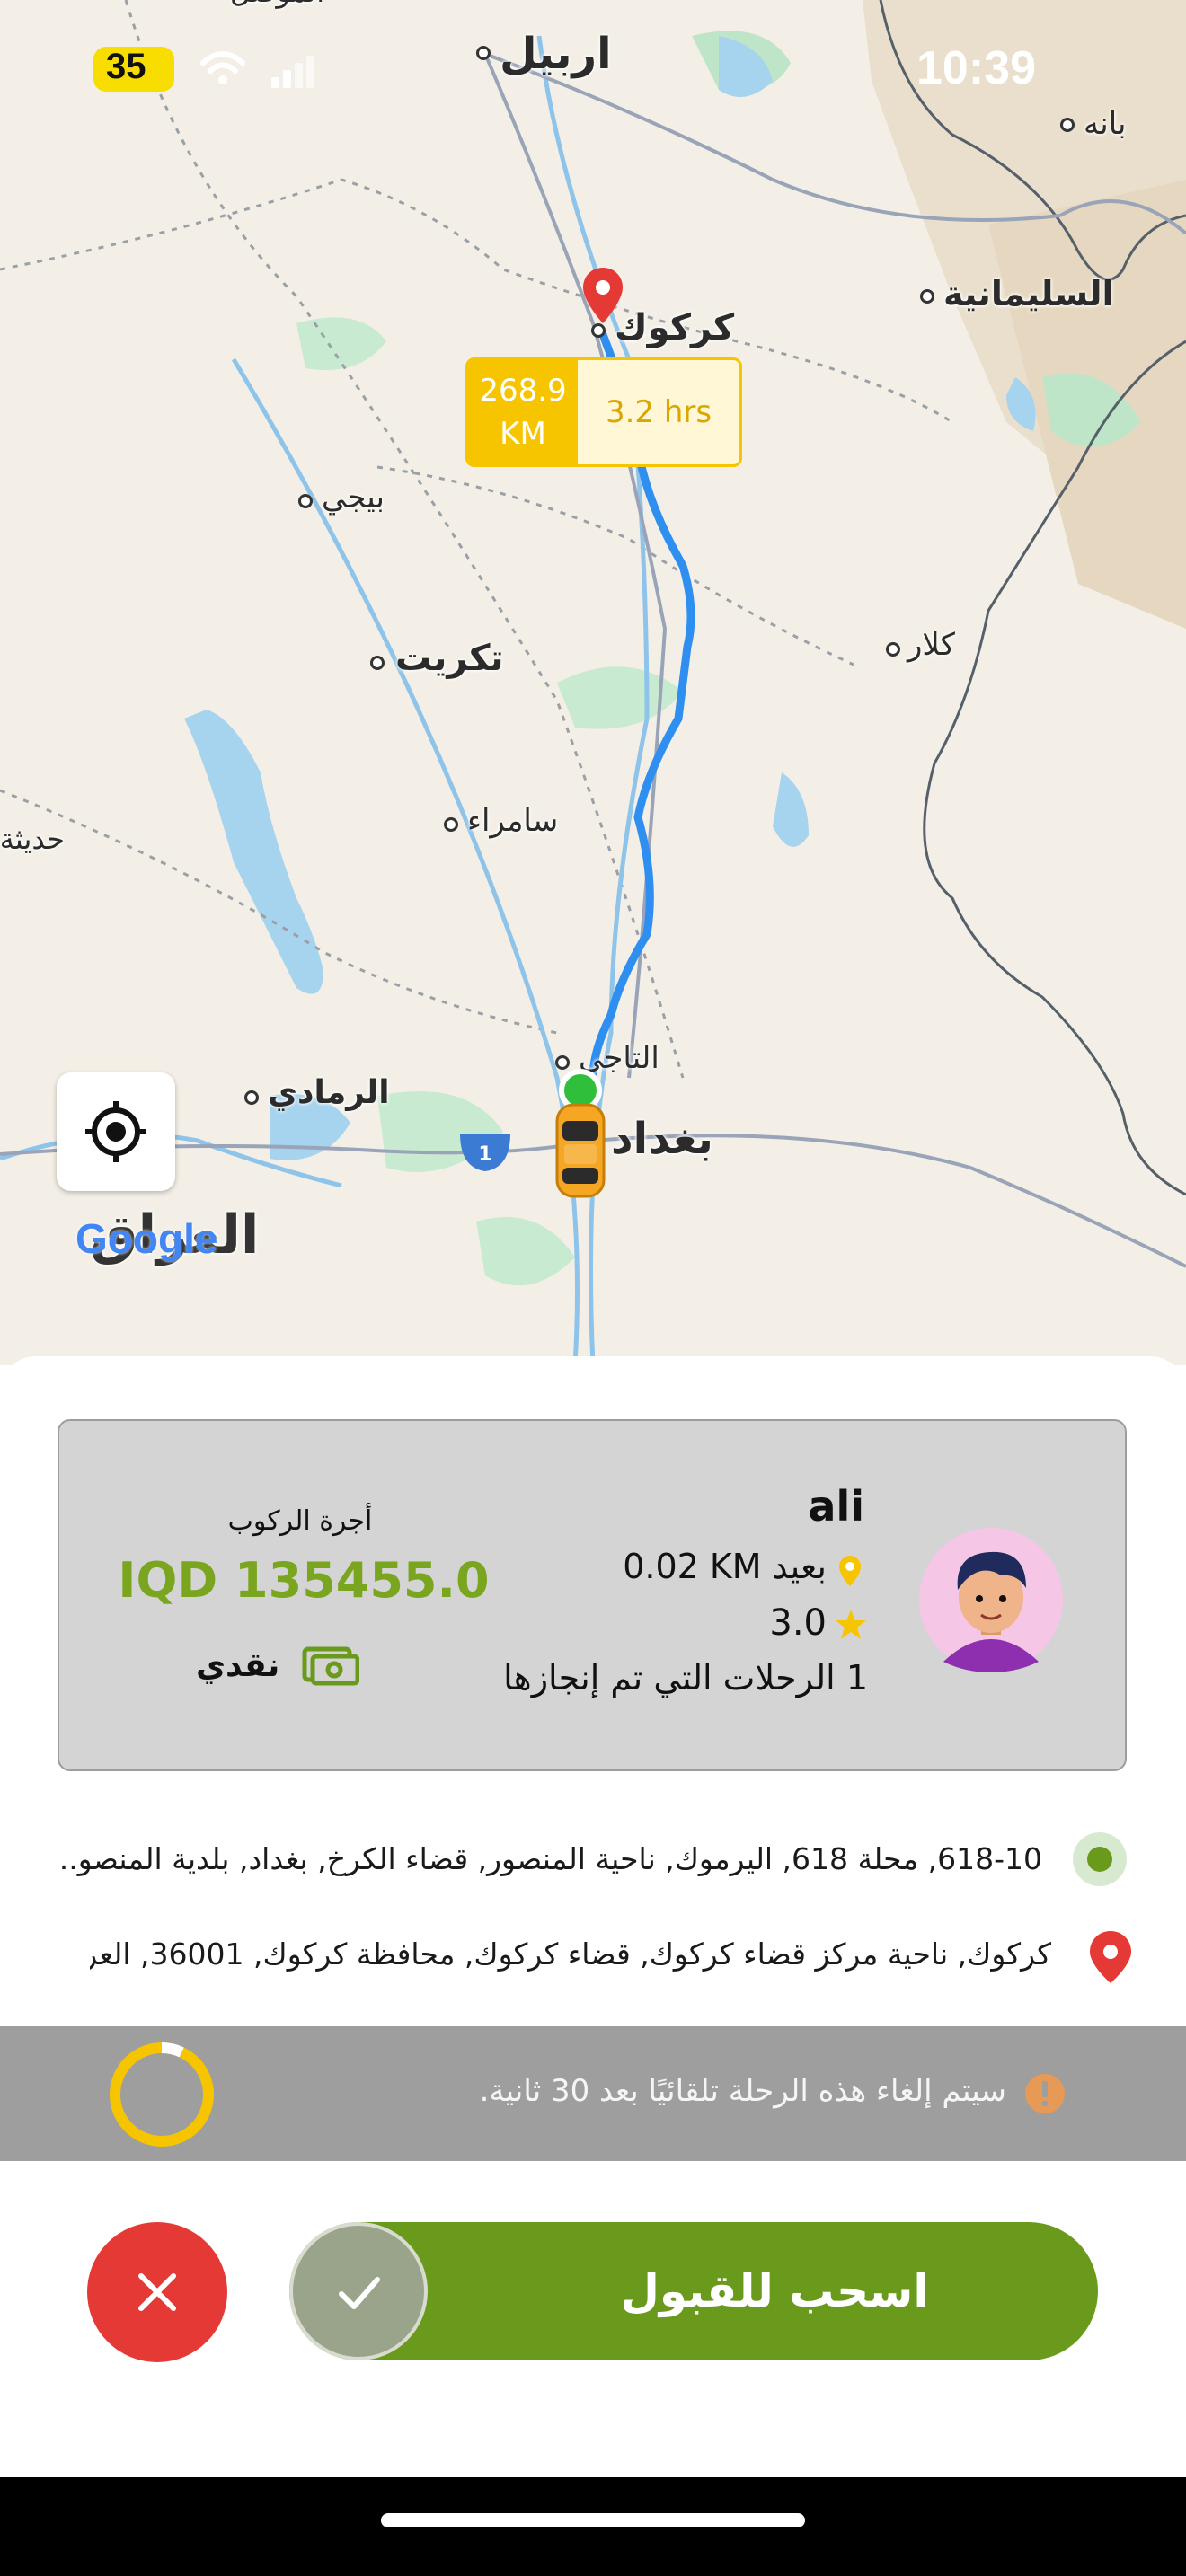 The width and height of the screenshot is (1186, 2576). I want to click on home-indicator-bar, so click(593, 2526).